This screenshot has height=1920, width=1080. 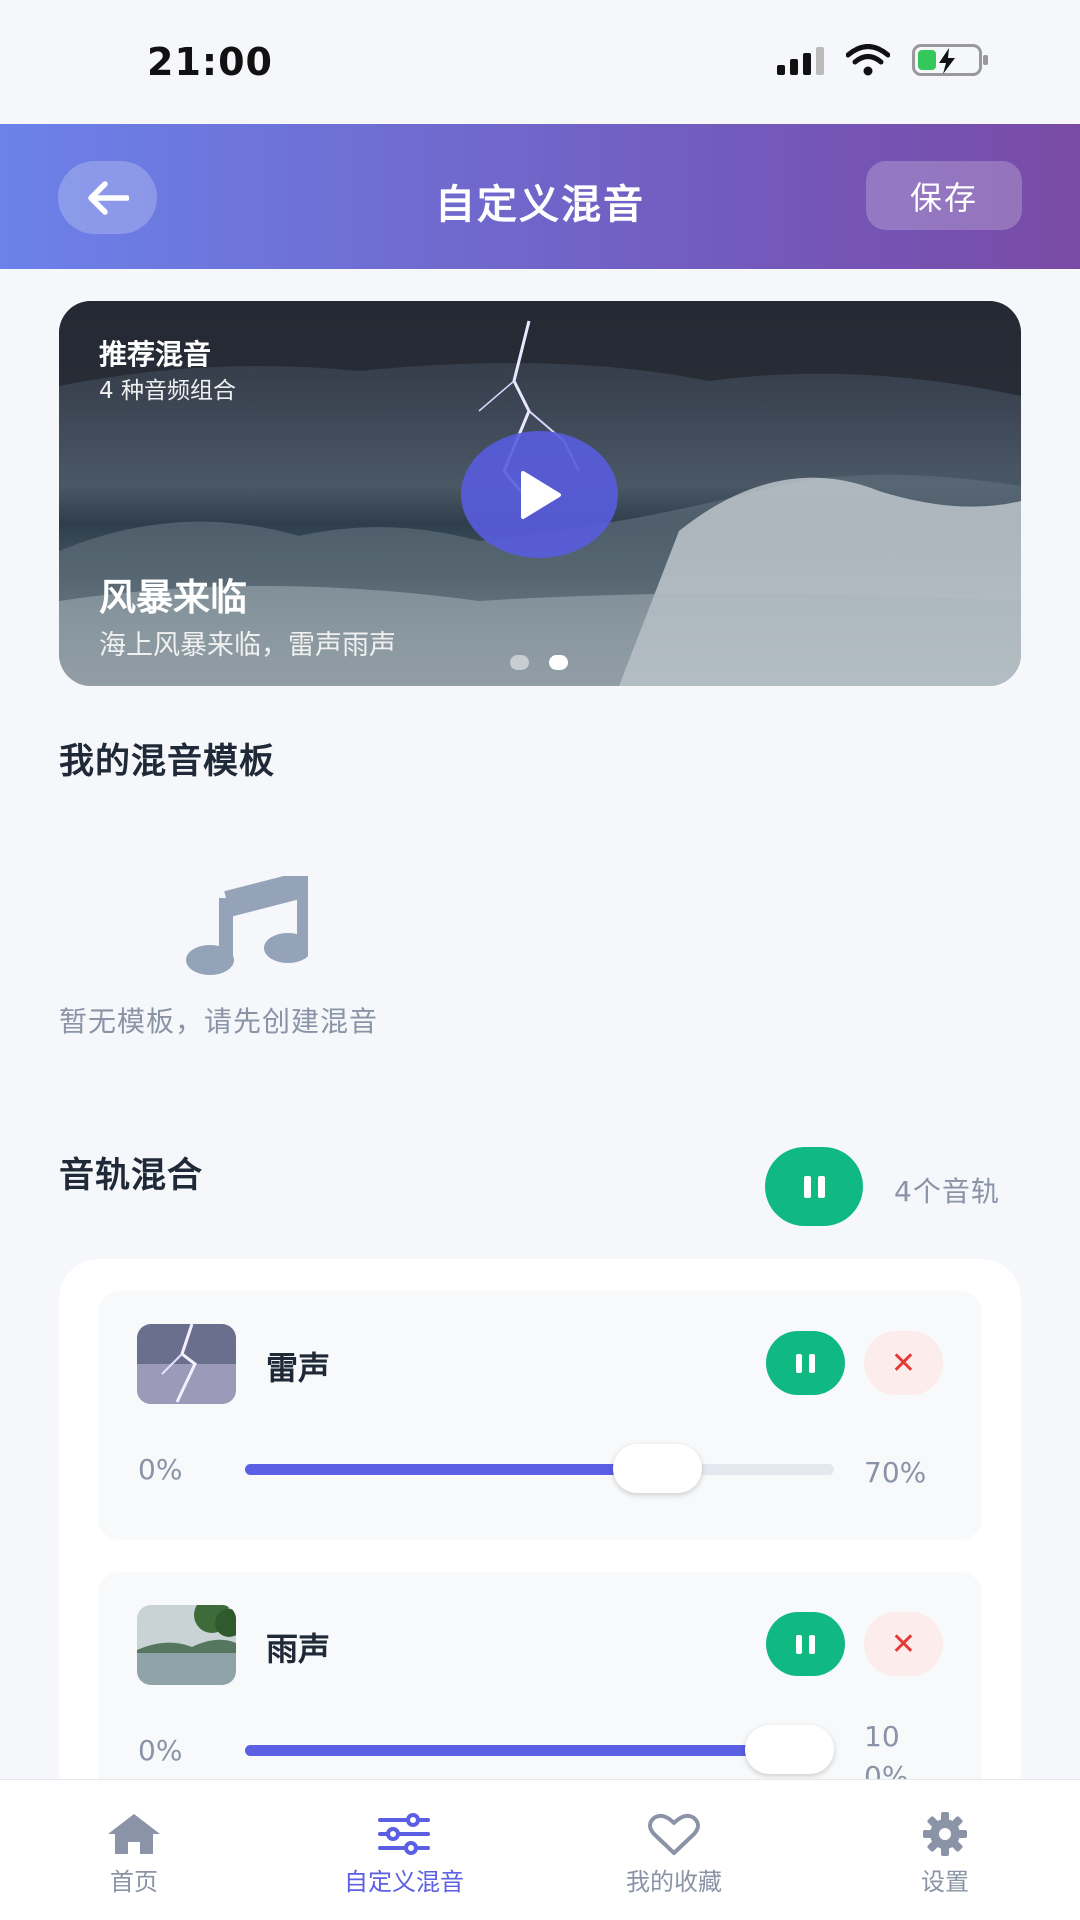 I want to click on gear-icon, so click(x=945, y=1834).